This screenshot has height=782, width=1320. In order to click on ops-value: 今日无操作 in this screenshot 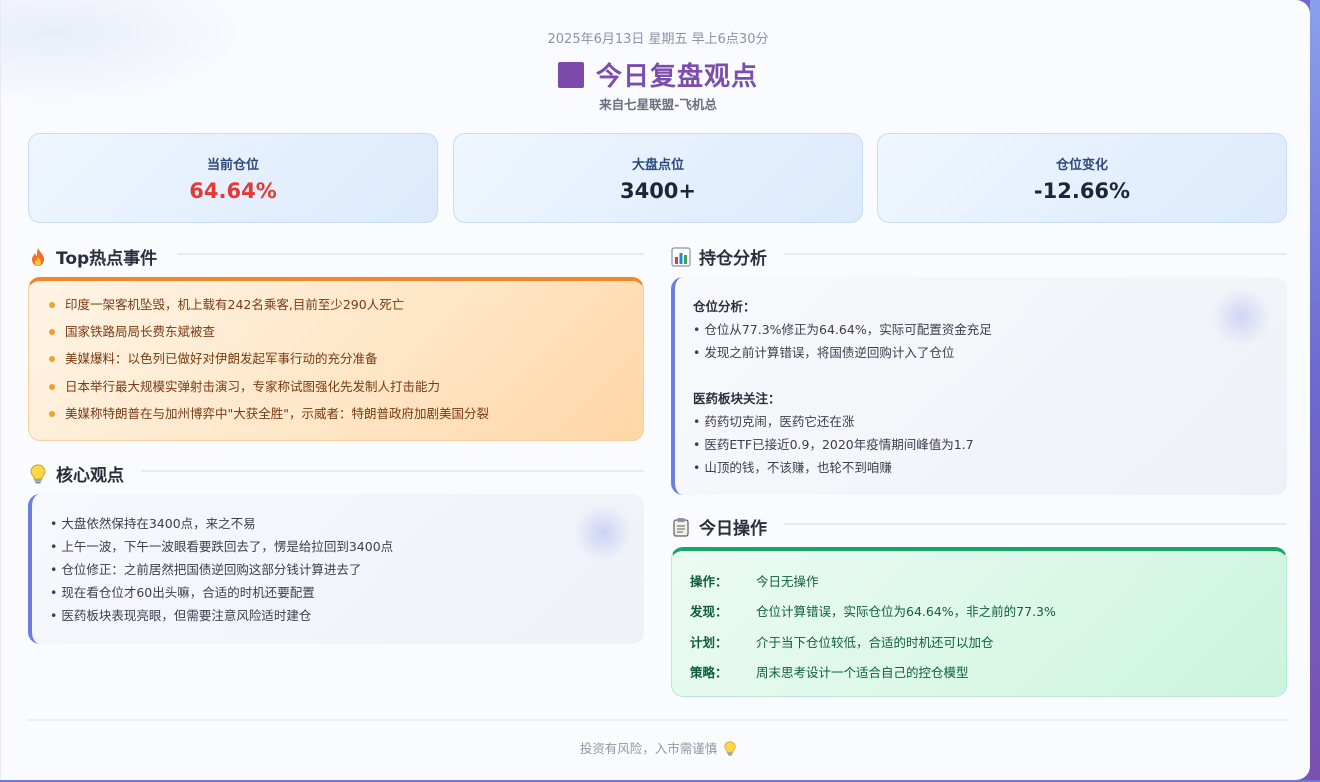, I will do `click(787, 581)`.